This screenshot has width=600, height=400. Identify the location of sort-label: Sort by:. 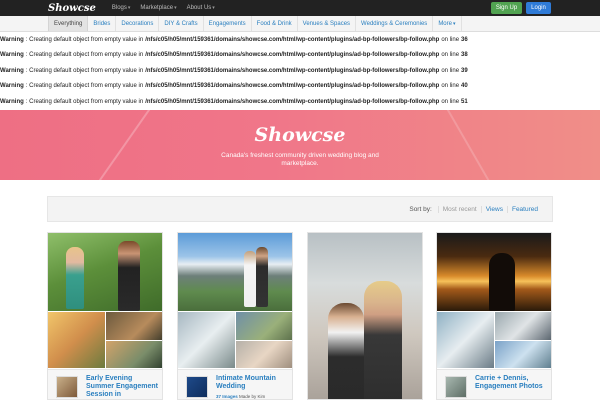
(420, 209).